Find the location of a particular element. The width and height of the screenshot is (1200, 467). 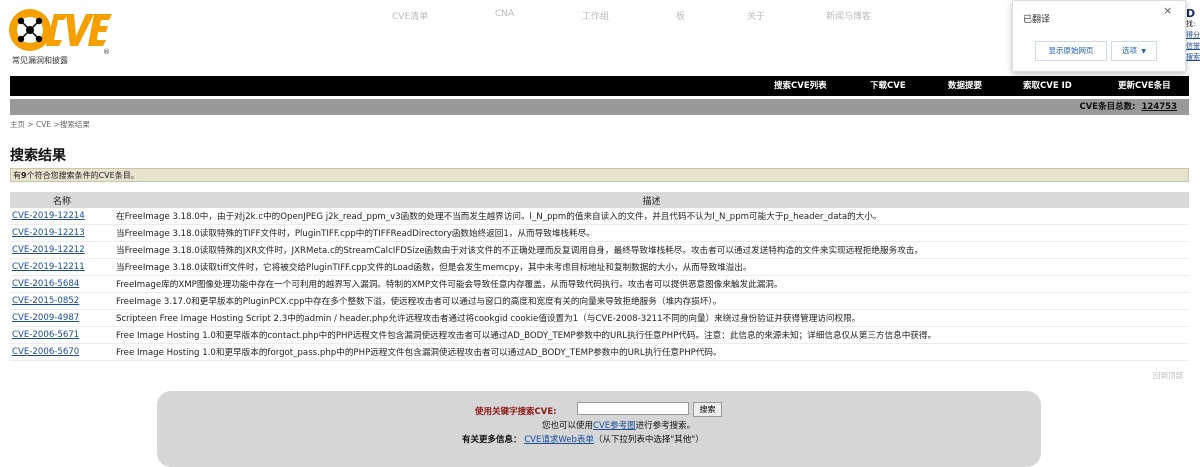

edge-fragment: 得分 is located at coordinates (1193, 35).